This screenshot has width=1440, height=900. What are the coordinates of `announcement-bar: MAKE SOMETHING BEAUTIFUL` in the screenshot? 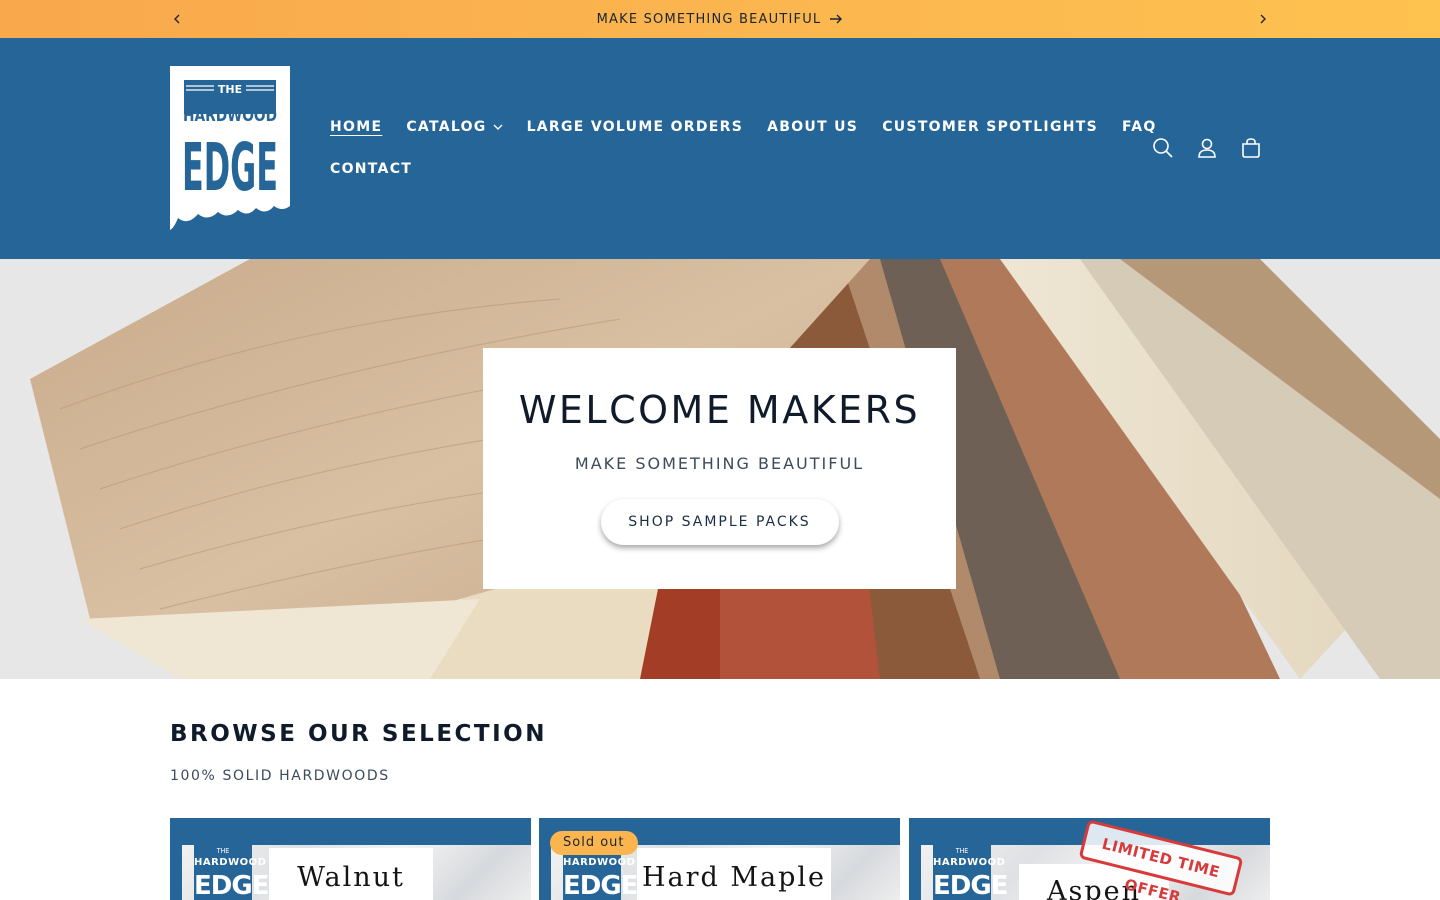 It's located at (720, 19).